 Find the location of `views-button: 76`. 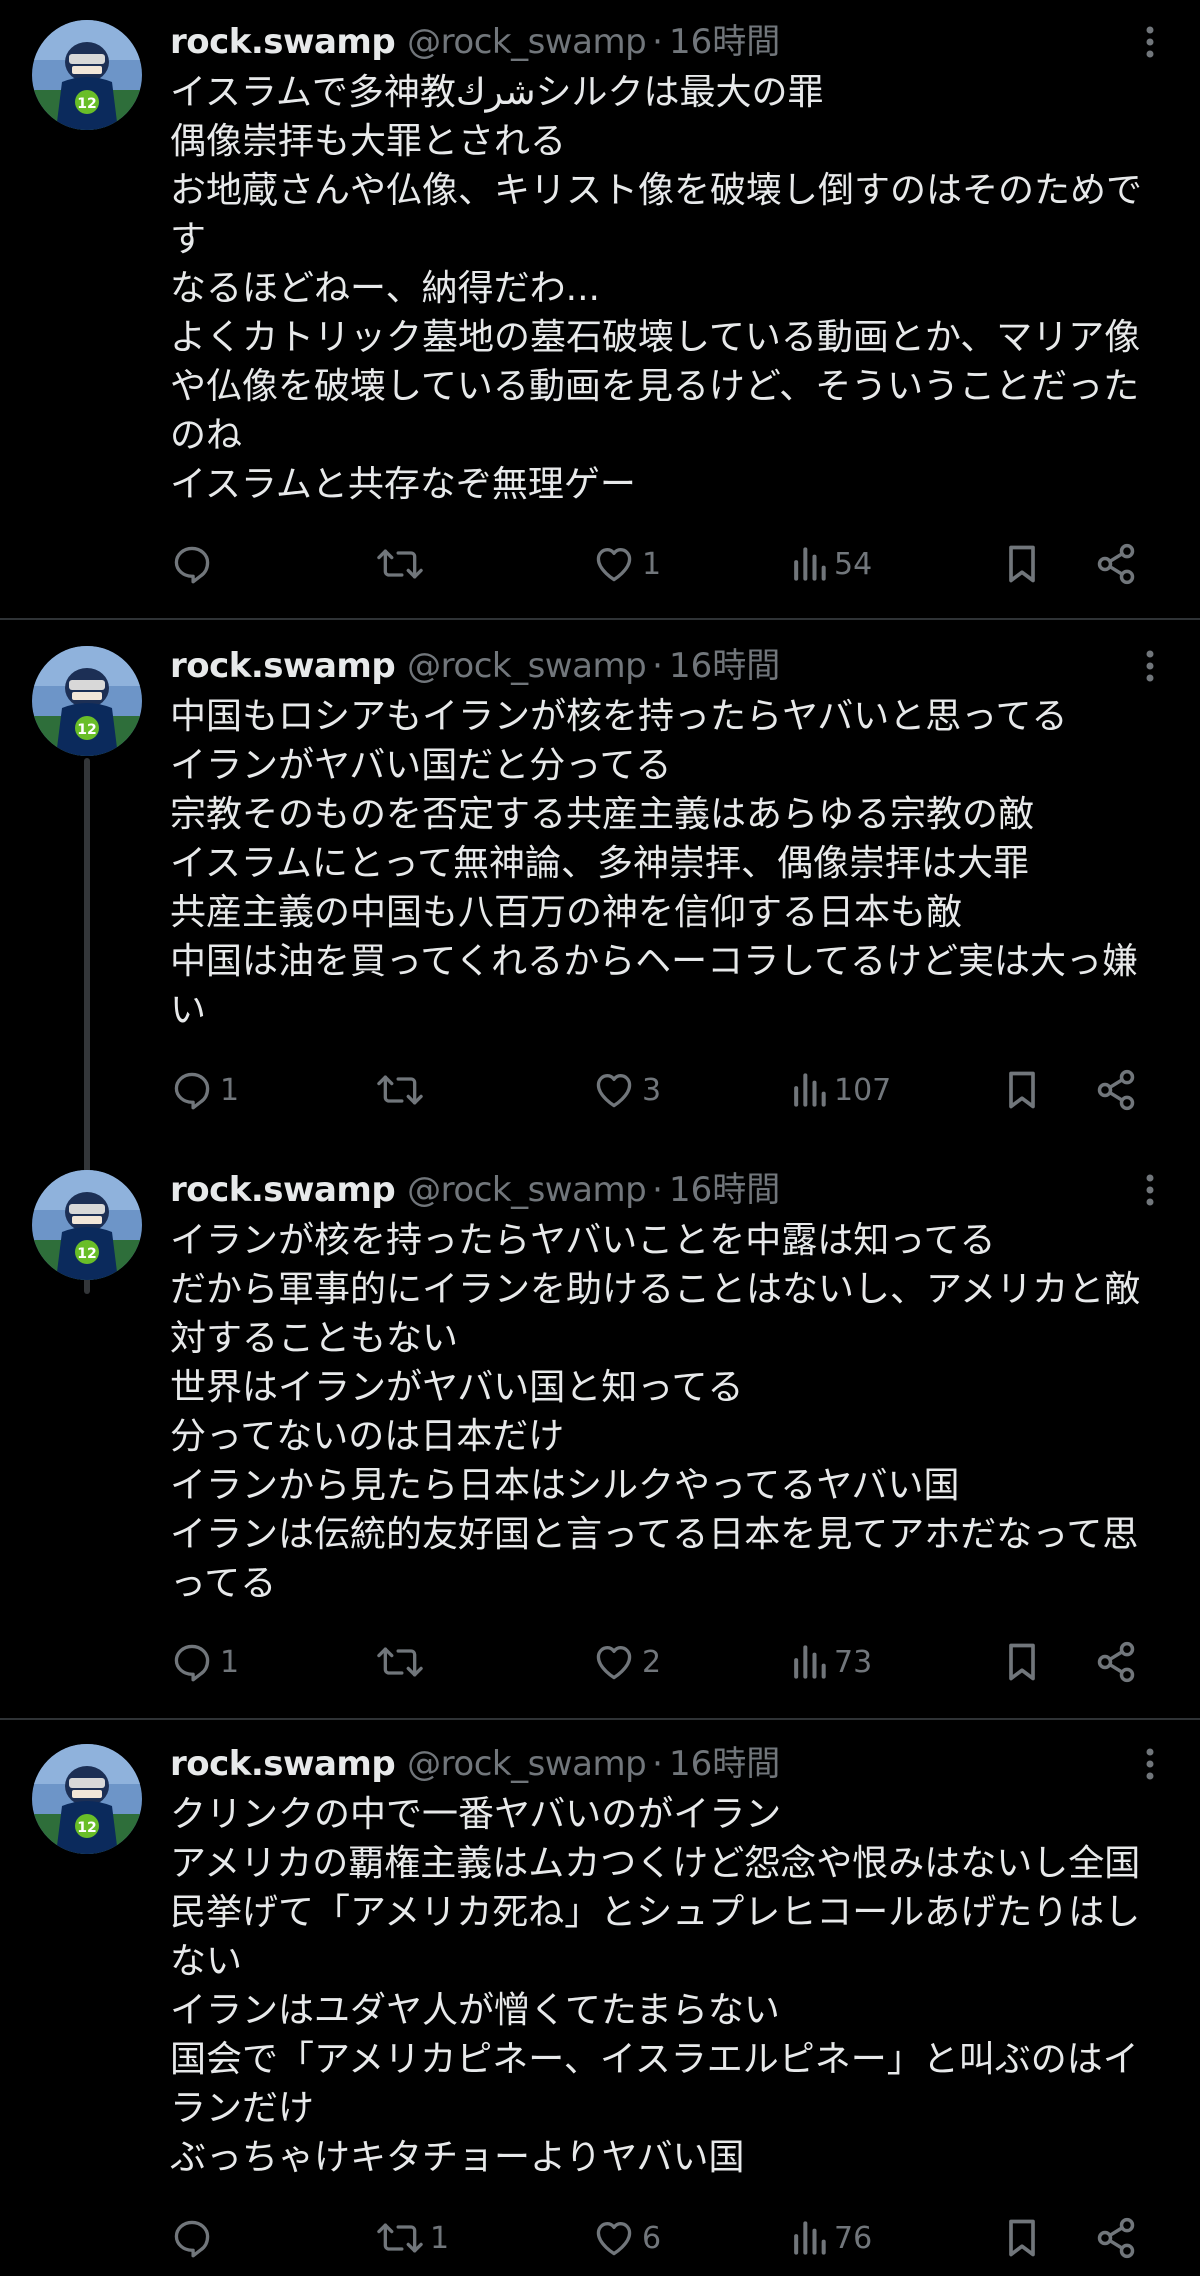

views-button: 76 is located at coordinates (831, 2238).